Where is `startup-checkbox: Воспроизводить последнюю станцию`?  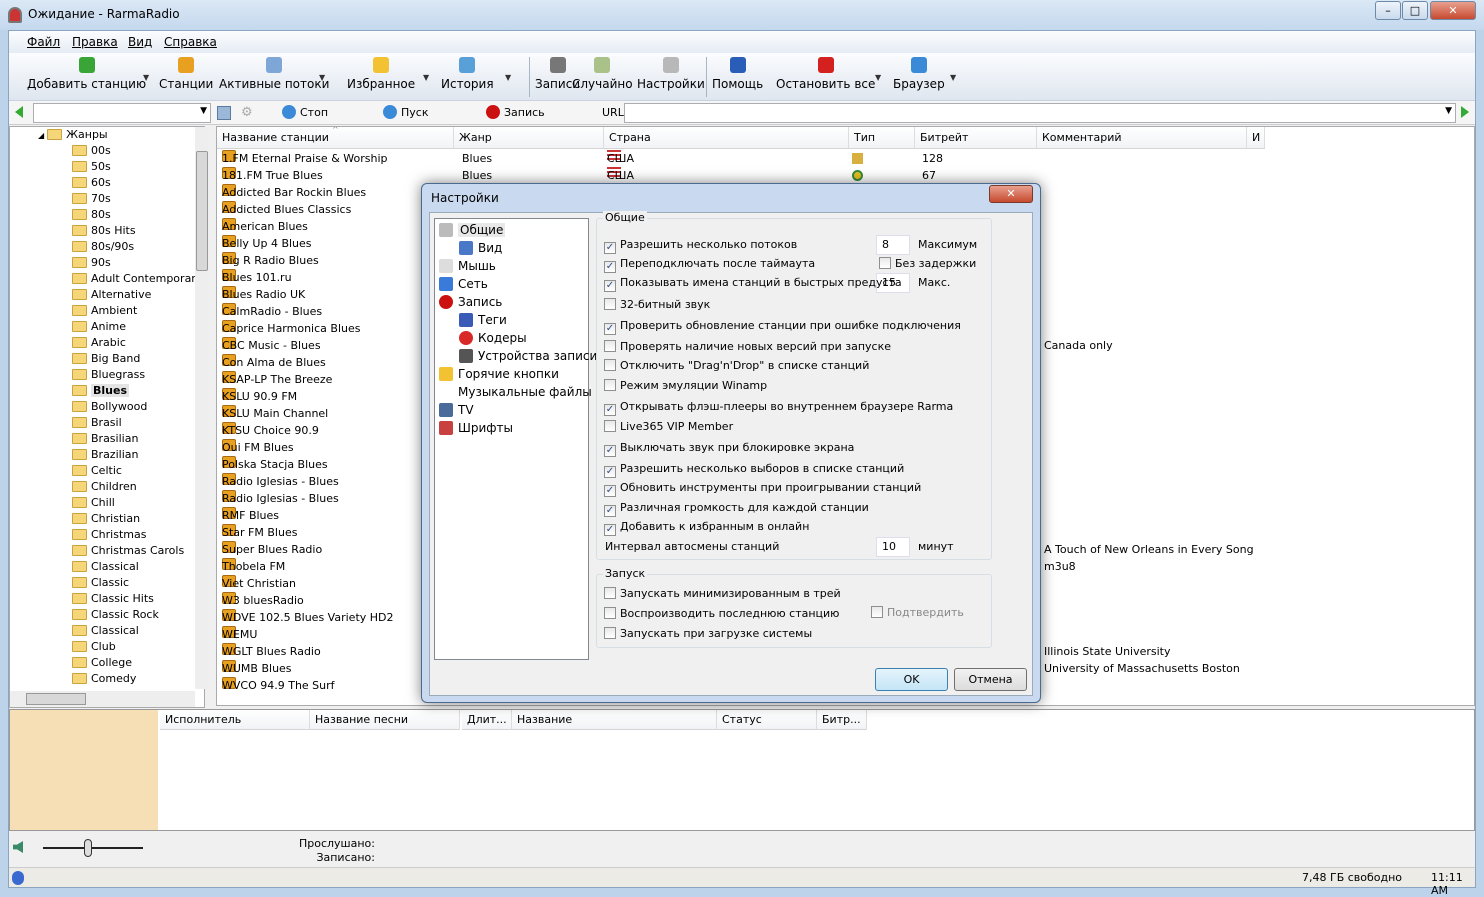 startup-checkbox: Воспроизводить последнюю станцию is located at coordinates (721, 614).